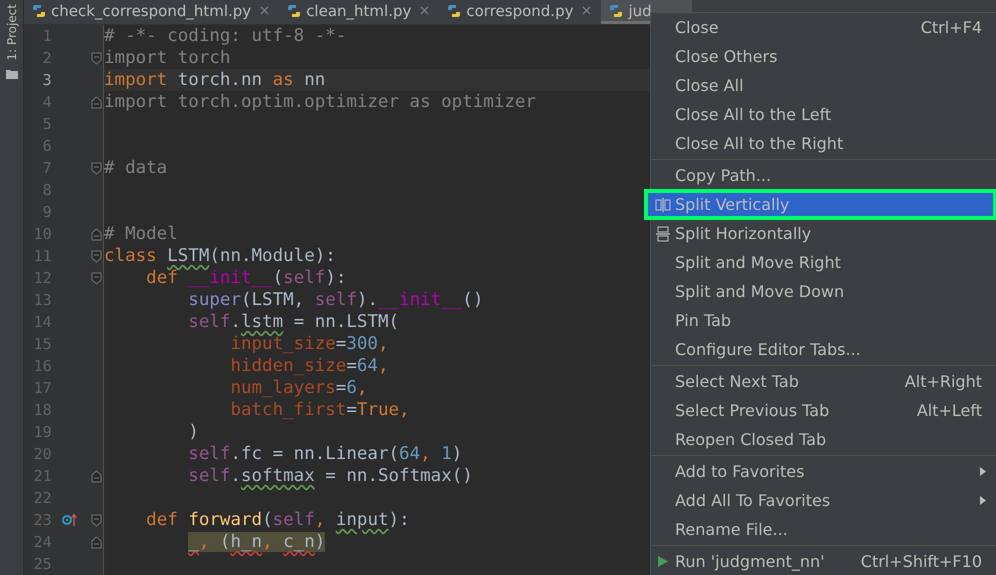 The width and height of the screenshot is (996, 575). Describe the element at coordinates (47, 80) in the screenshot. I see `line-number: 3` at that location.